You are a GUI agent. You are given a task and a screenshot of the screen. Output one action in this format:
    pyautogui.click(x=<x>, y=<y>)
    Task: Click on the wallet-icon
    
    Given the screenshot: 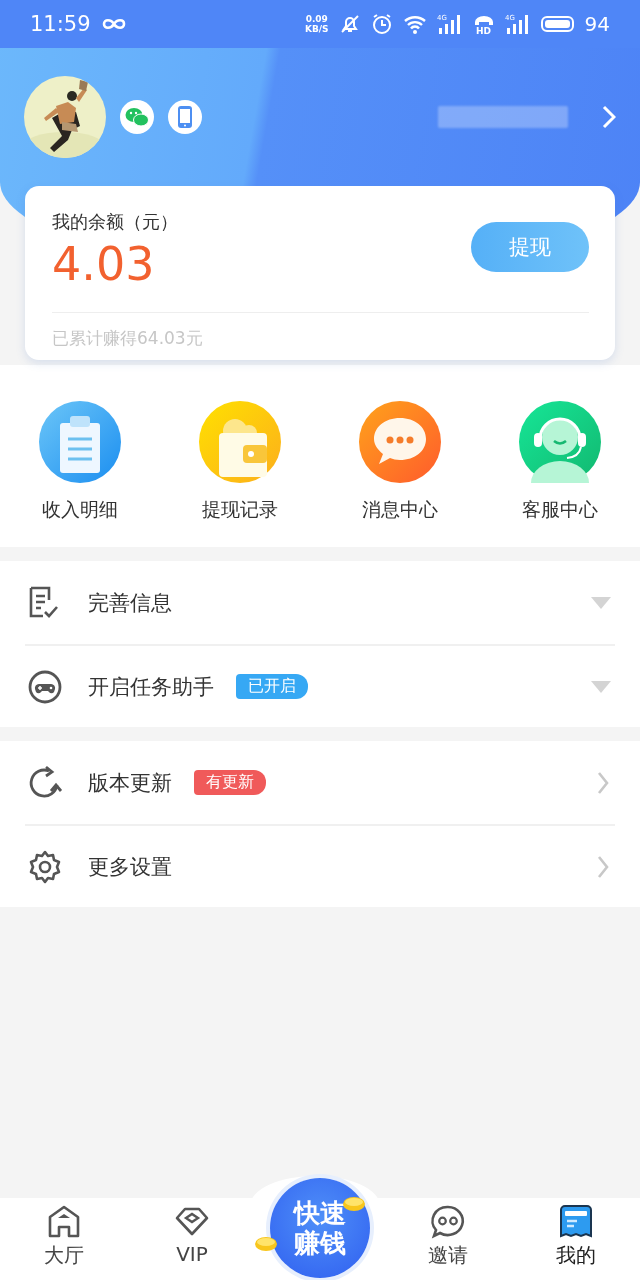 What is the action you would take?
    pyautogui.click(x=240, y=442)
    